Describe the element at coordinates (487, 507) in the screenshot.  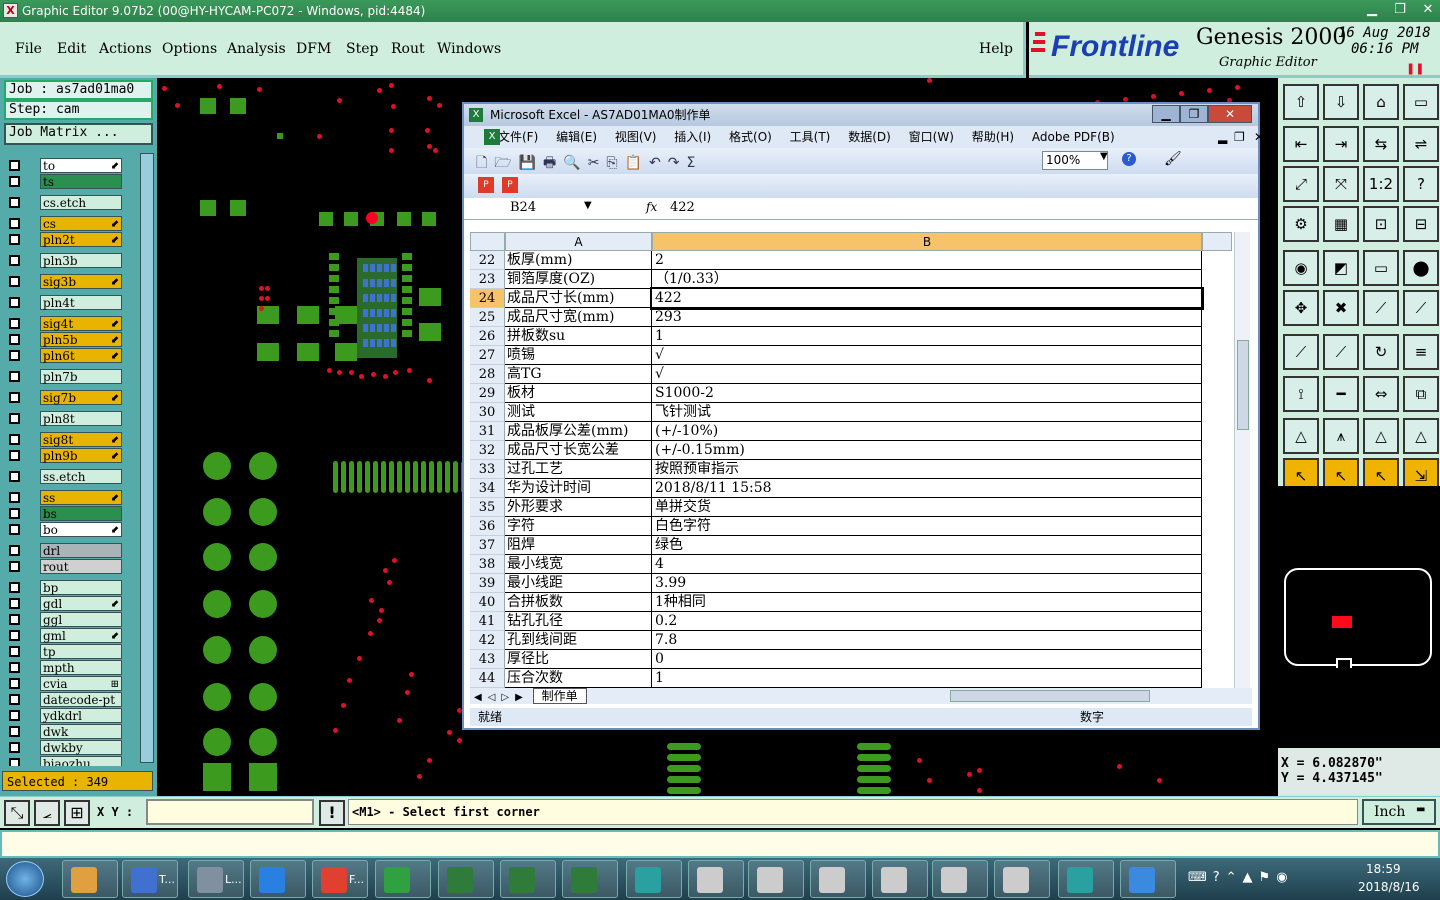
I see `row-number: 35` at that location.